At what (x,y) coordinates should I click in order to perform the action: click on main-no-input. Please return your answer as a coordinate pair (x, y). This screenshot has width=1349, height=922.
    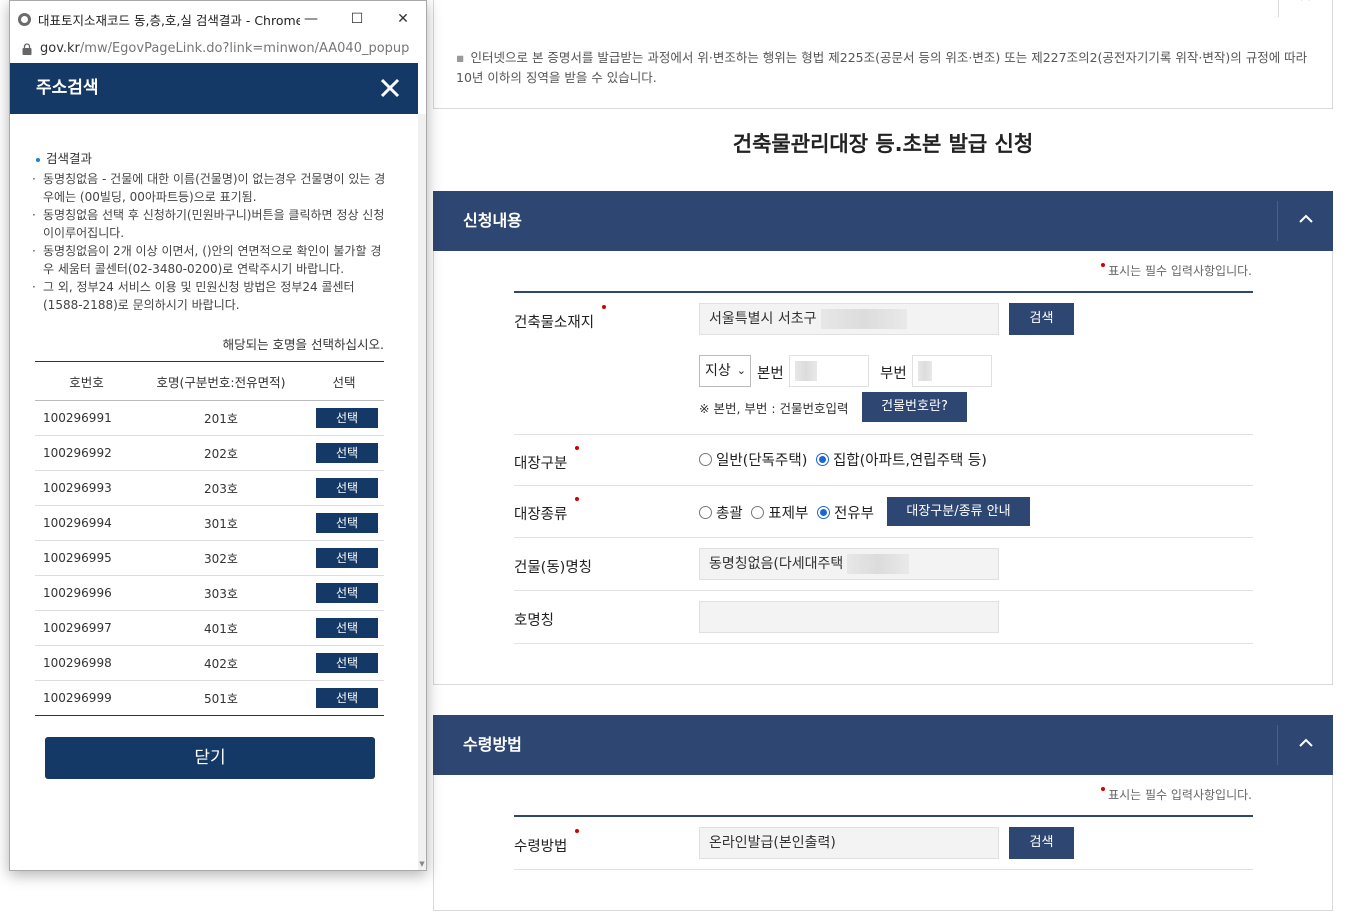
    Looking at the image, I should click on (829, 371).